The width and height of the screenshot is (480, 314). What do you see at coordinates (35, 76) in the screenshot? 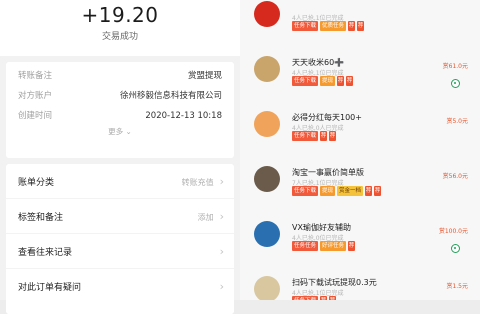
I see `detail-key: 转账备注` at bounding box center [35, 76].